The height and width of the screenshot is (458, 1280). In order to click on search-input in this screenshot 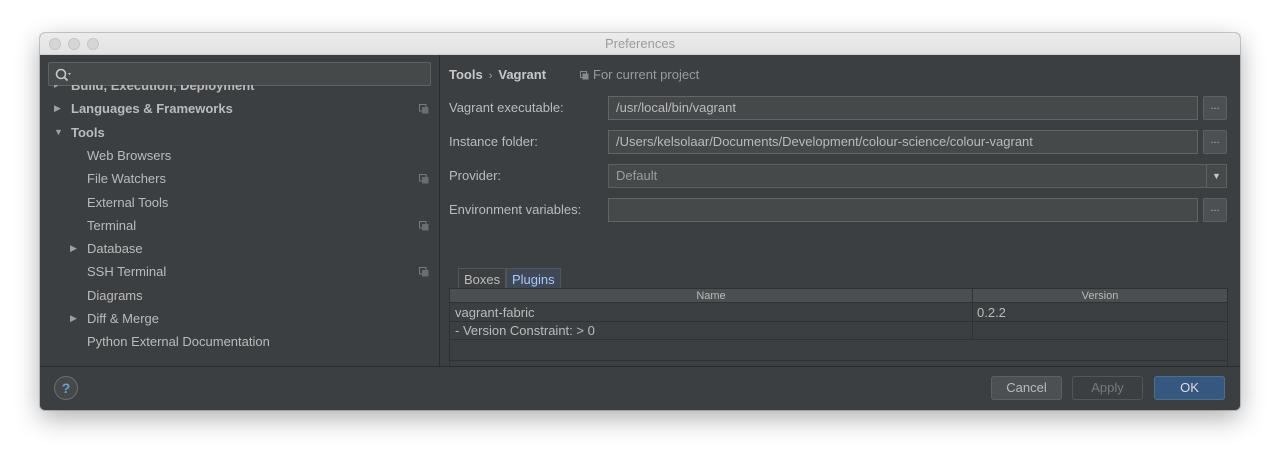, I will do `click(239, 74)`.